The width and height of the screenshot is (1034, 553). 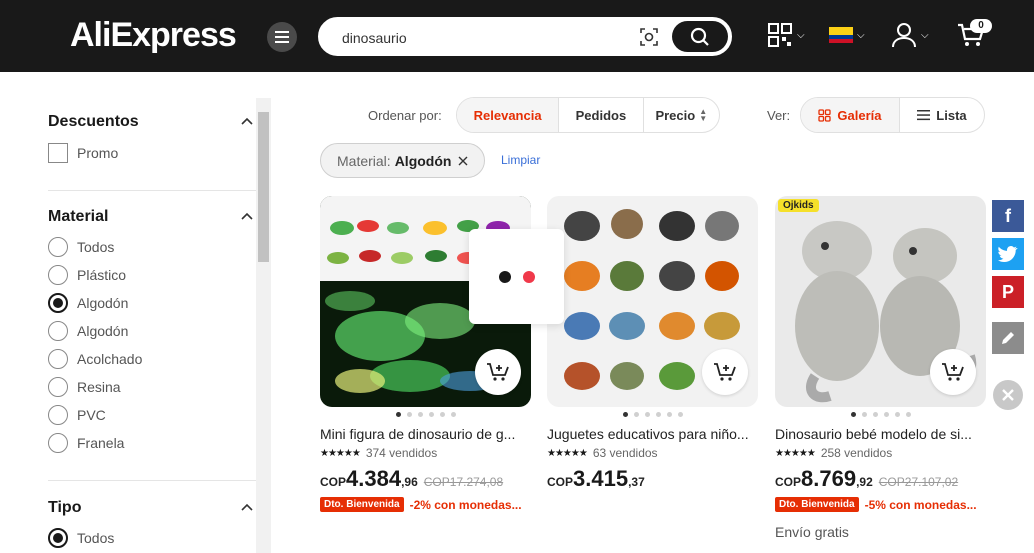 I want to click on sold-count: 63 vendidos, so click(x=625, y=453).